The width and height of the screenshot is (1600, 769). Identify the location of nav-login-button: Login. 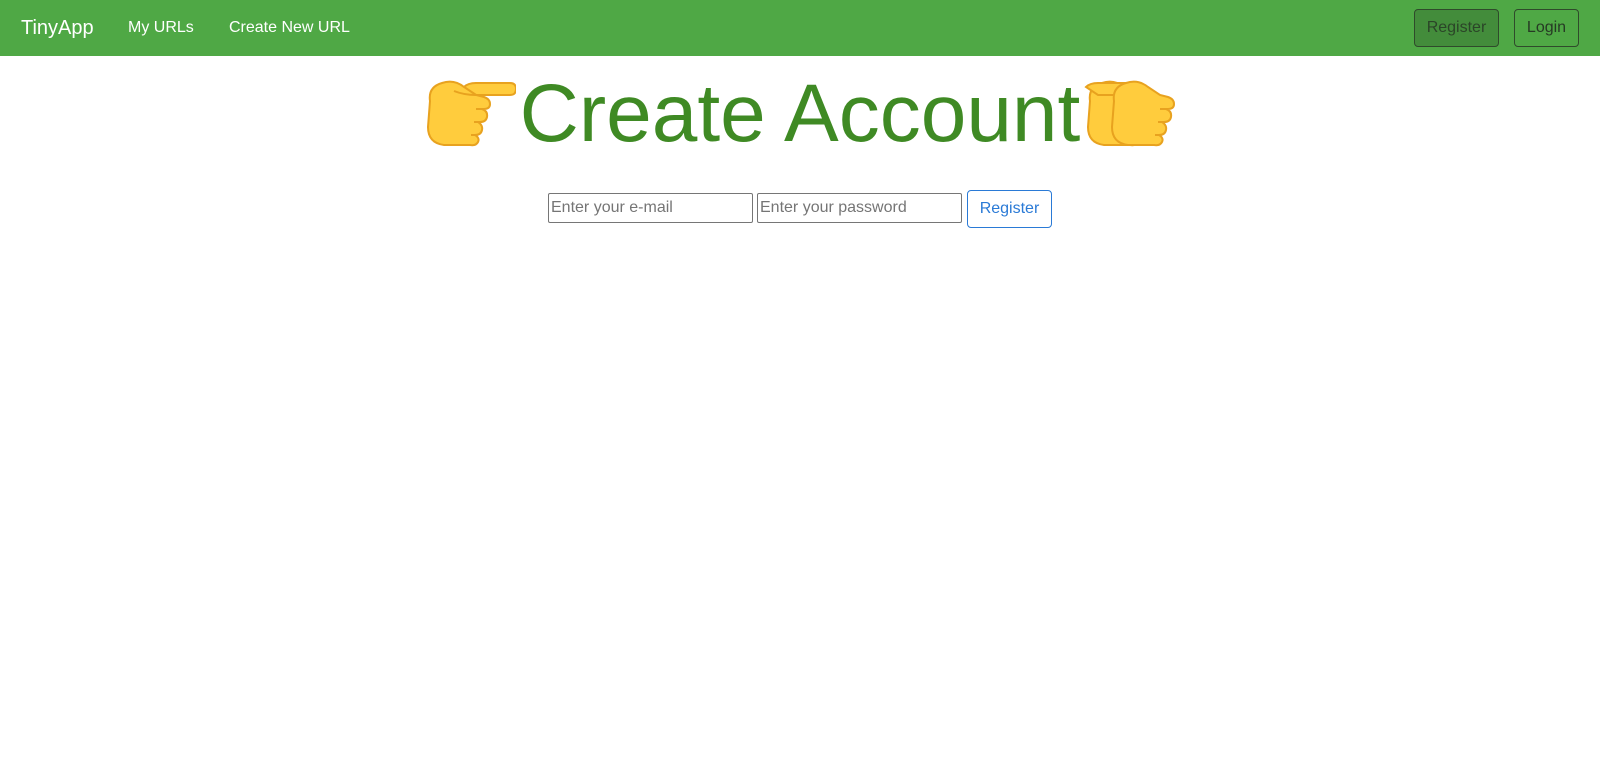
(1546, 28).